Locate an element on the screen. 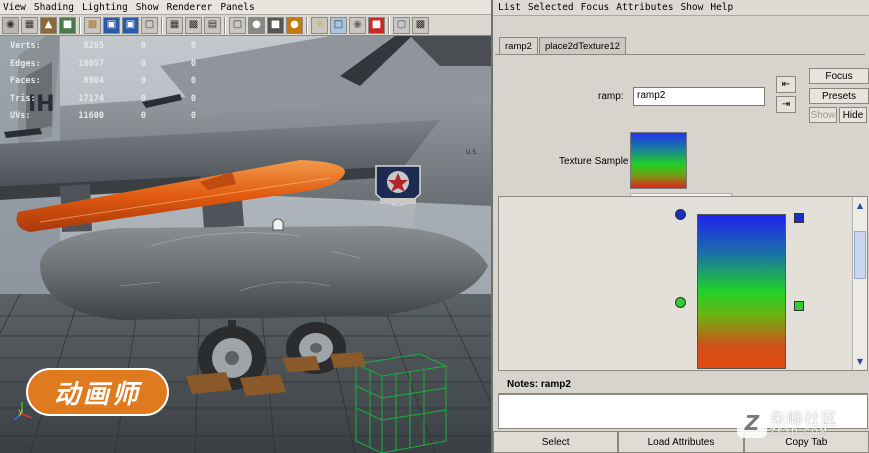 Image resolution: width=869 pixels, height=453 pixels. ramp-gradient is located at coordinates (741, 291).